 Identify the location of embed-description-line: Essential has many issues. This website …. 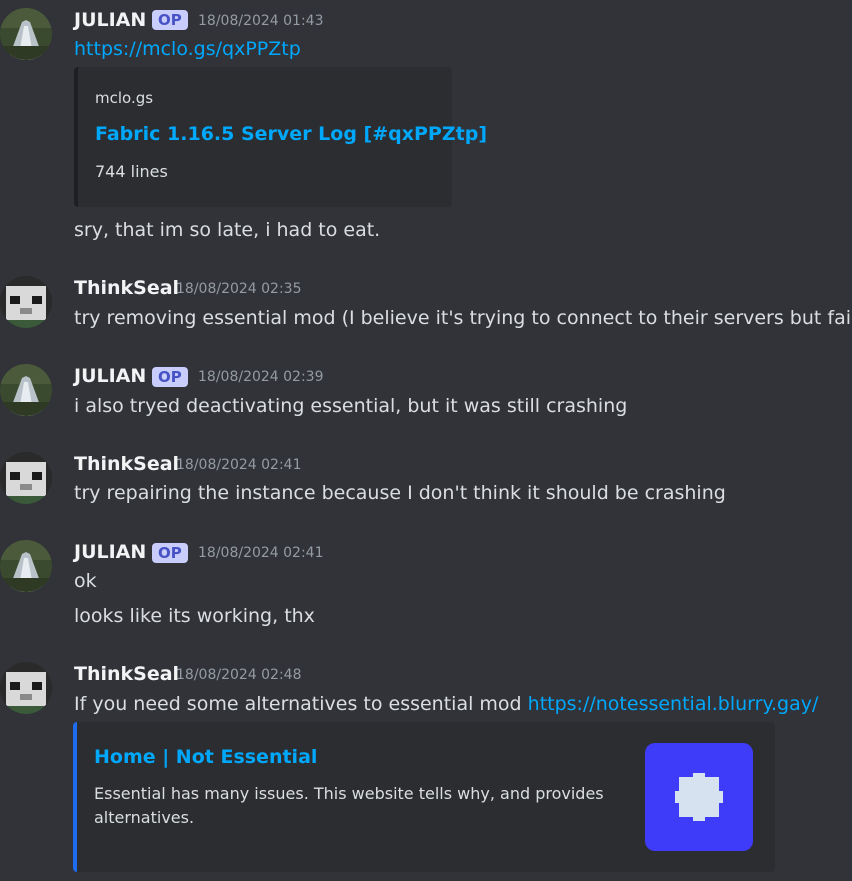
(349, 793).